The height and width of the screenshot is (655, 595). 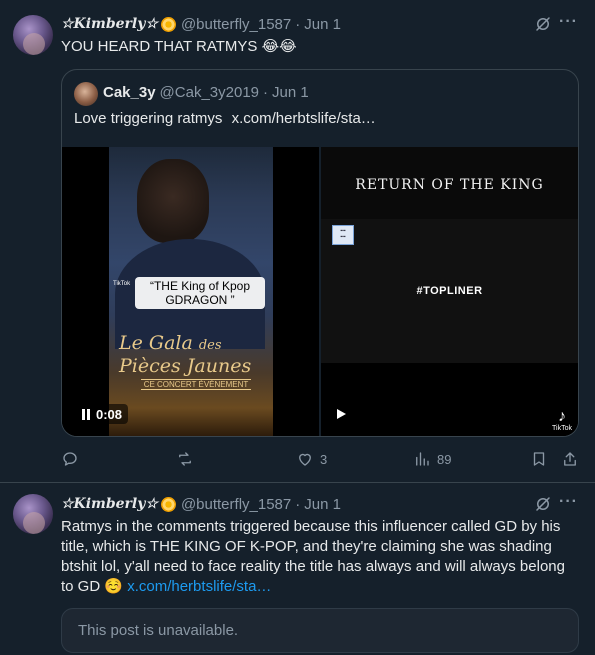 I want to click on video-title-text: RETURN OF THE KING, so click(x=449, y=185).